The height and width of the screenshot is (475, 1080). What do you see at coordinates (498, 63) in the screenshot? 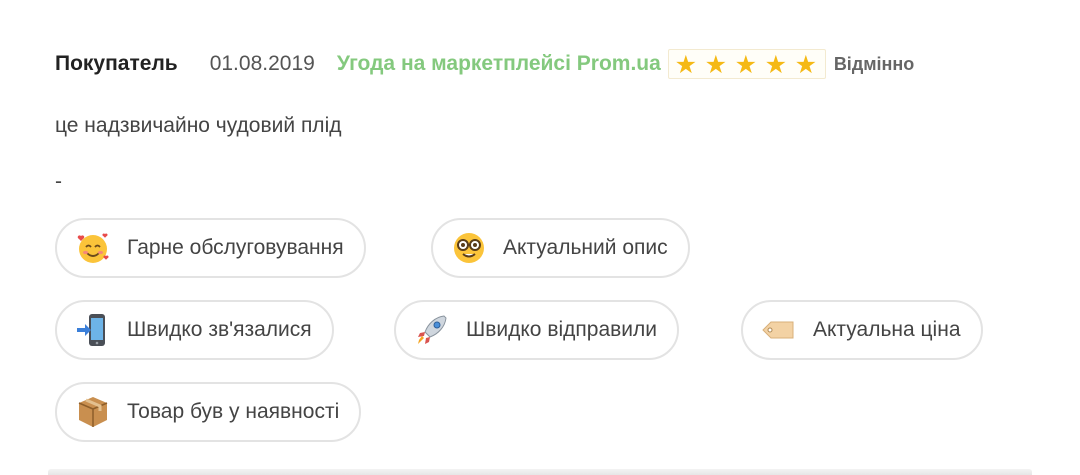
I see `marketplace-deal-label: Угода на маркетплейсі Prom.ua` at bounding box center [498, 63].